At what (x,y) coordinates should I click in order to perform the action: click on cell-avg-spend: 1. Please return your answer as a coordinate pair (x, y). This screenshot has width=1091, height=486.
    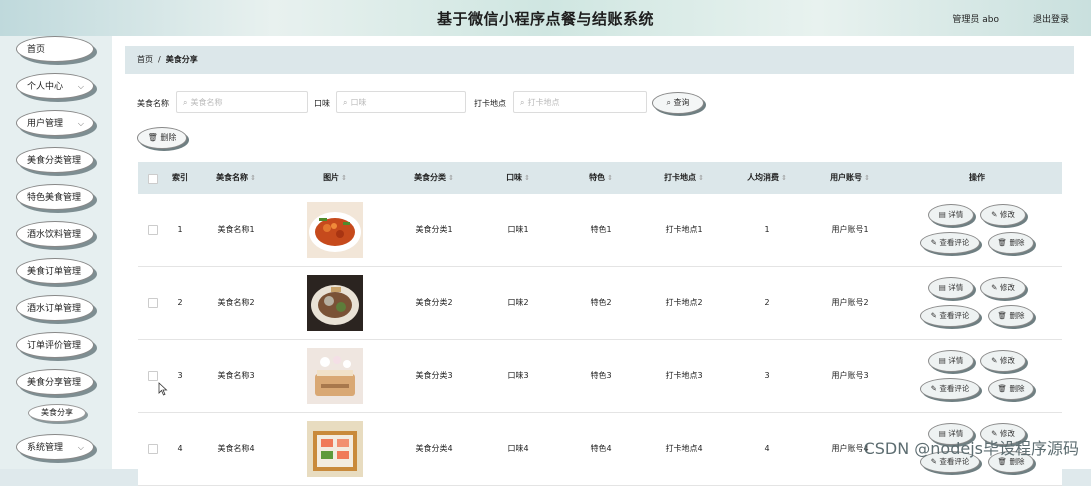
    Looking at the image, I should click on (767, 229).